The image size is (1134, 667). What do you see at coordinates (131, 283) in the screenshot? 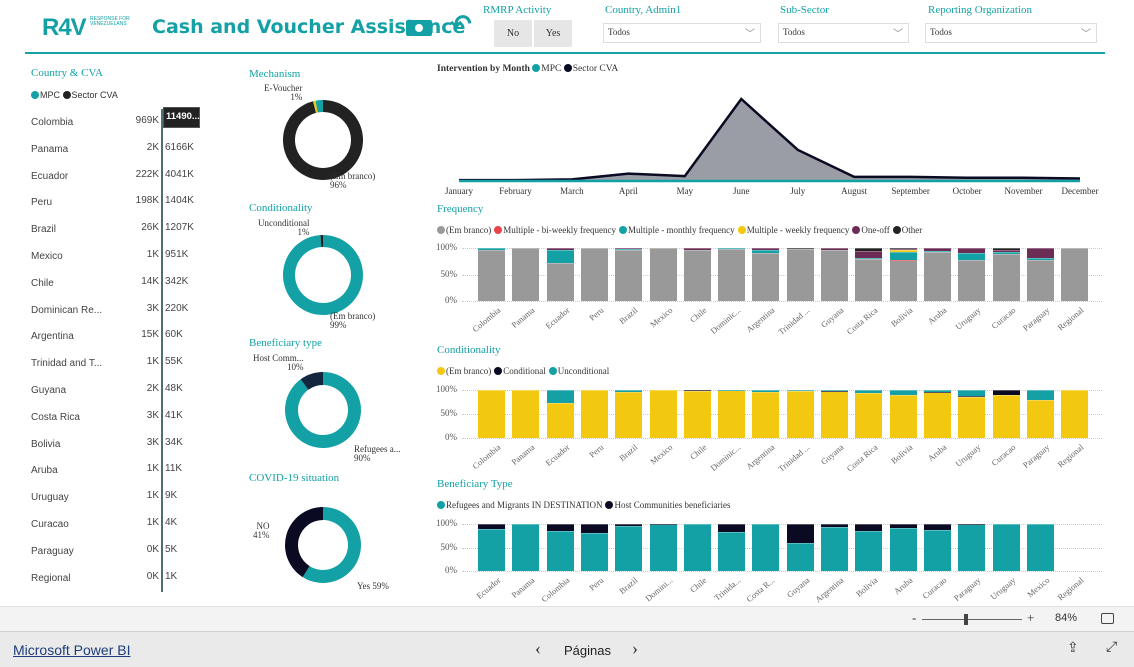
I see `table-row: Chile 14K 342K` at bounding box center [131, 283].